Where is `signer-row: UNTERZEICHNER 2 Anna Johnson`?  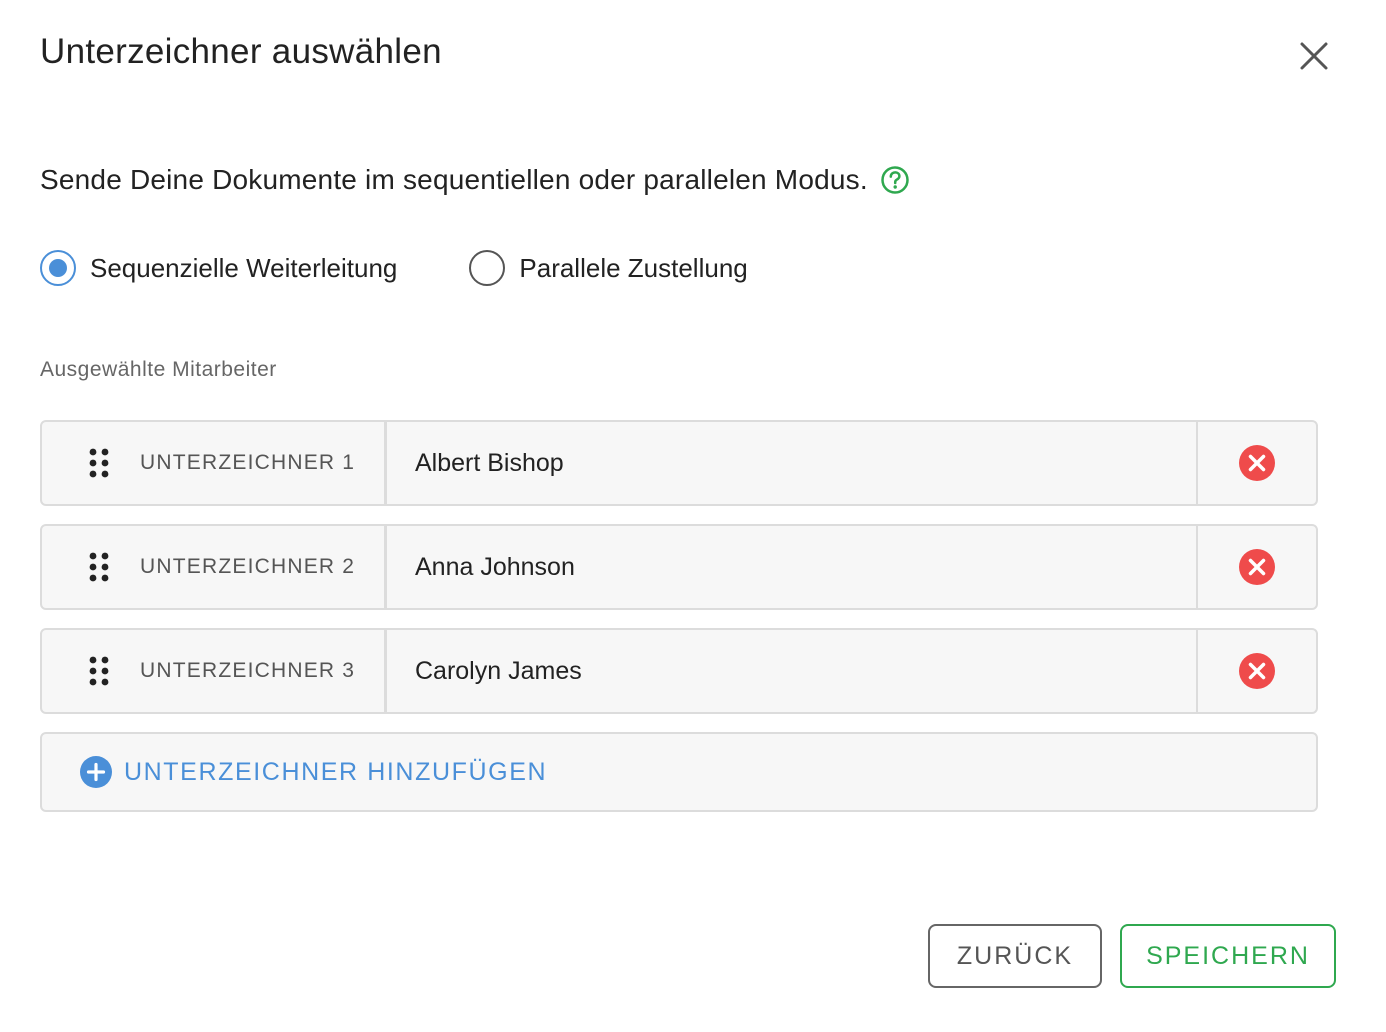
signer-row: UNTERZEICHNER 2 Anna Johnson is located at coordinates (679, 567).